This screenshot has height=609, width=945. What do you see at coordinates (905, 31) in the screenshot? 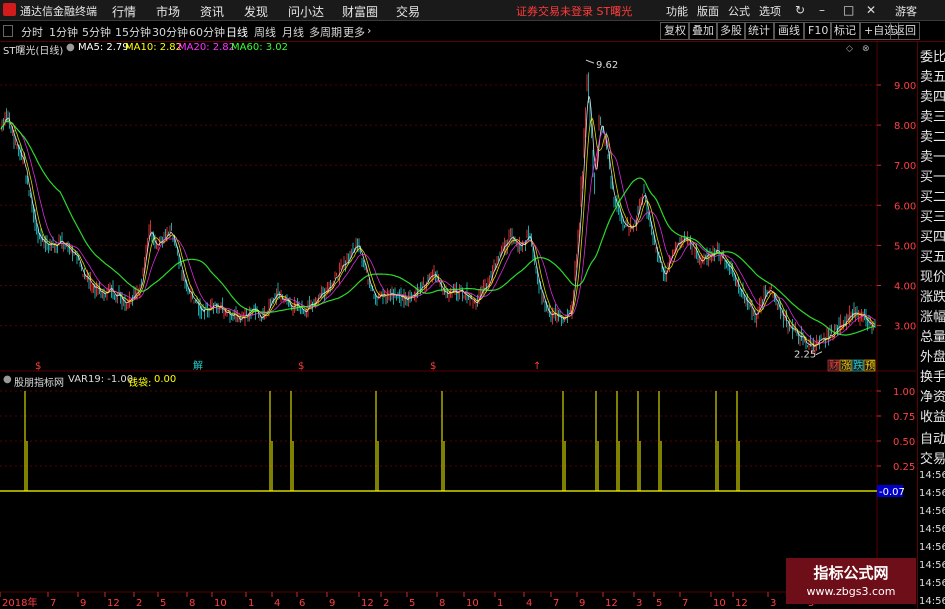
I see `back-button: 返回` at bounding box center [905, 31].